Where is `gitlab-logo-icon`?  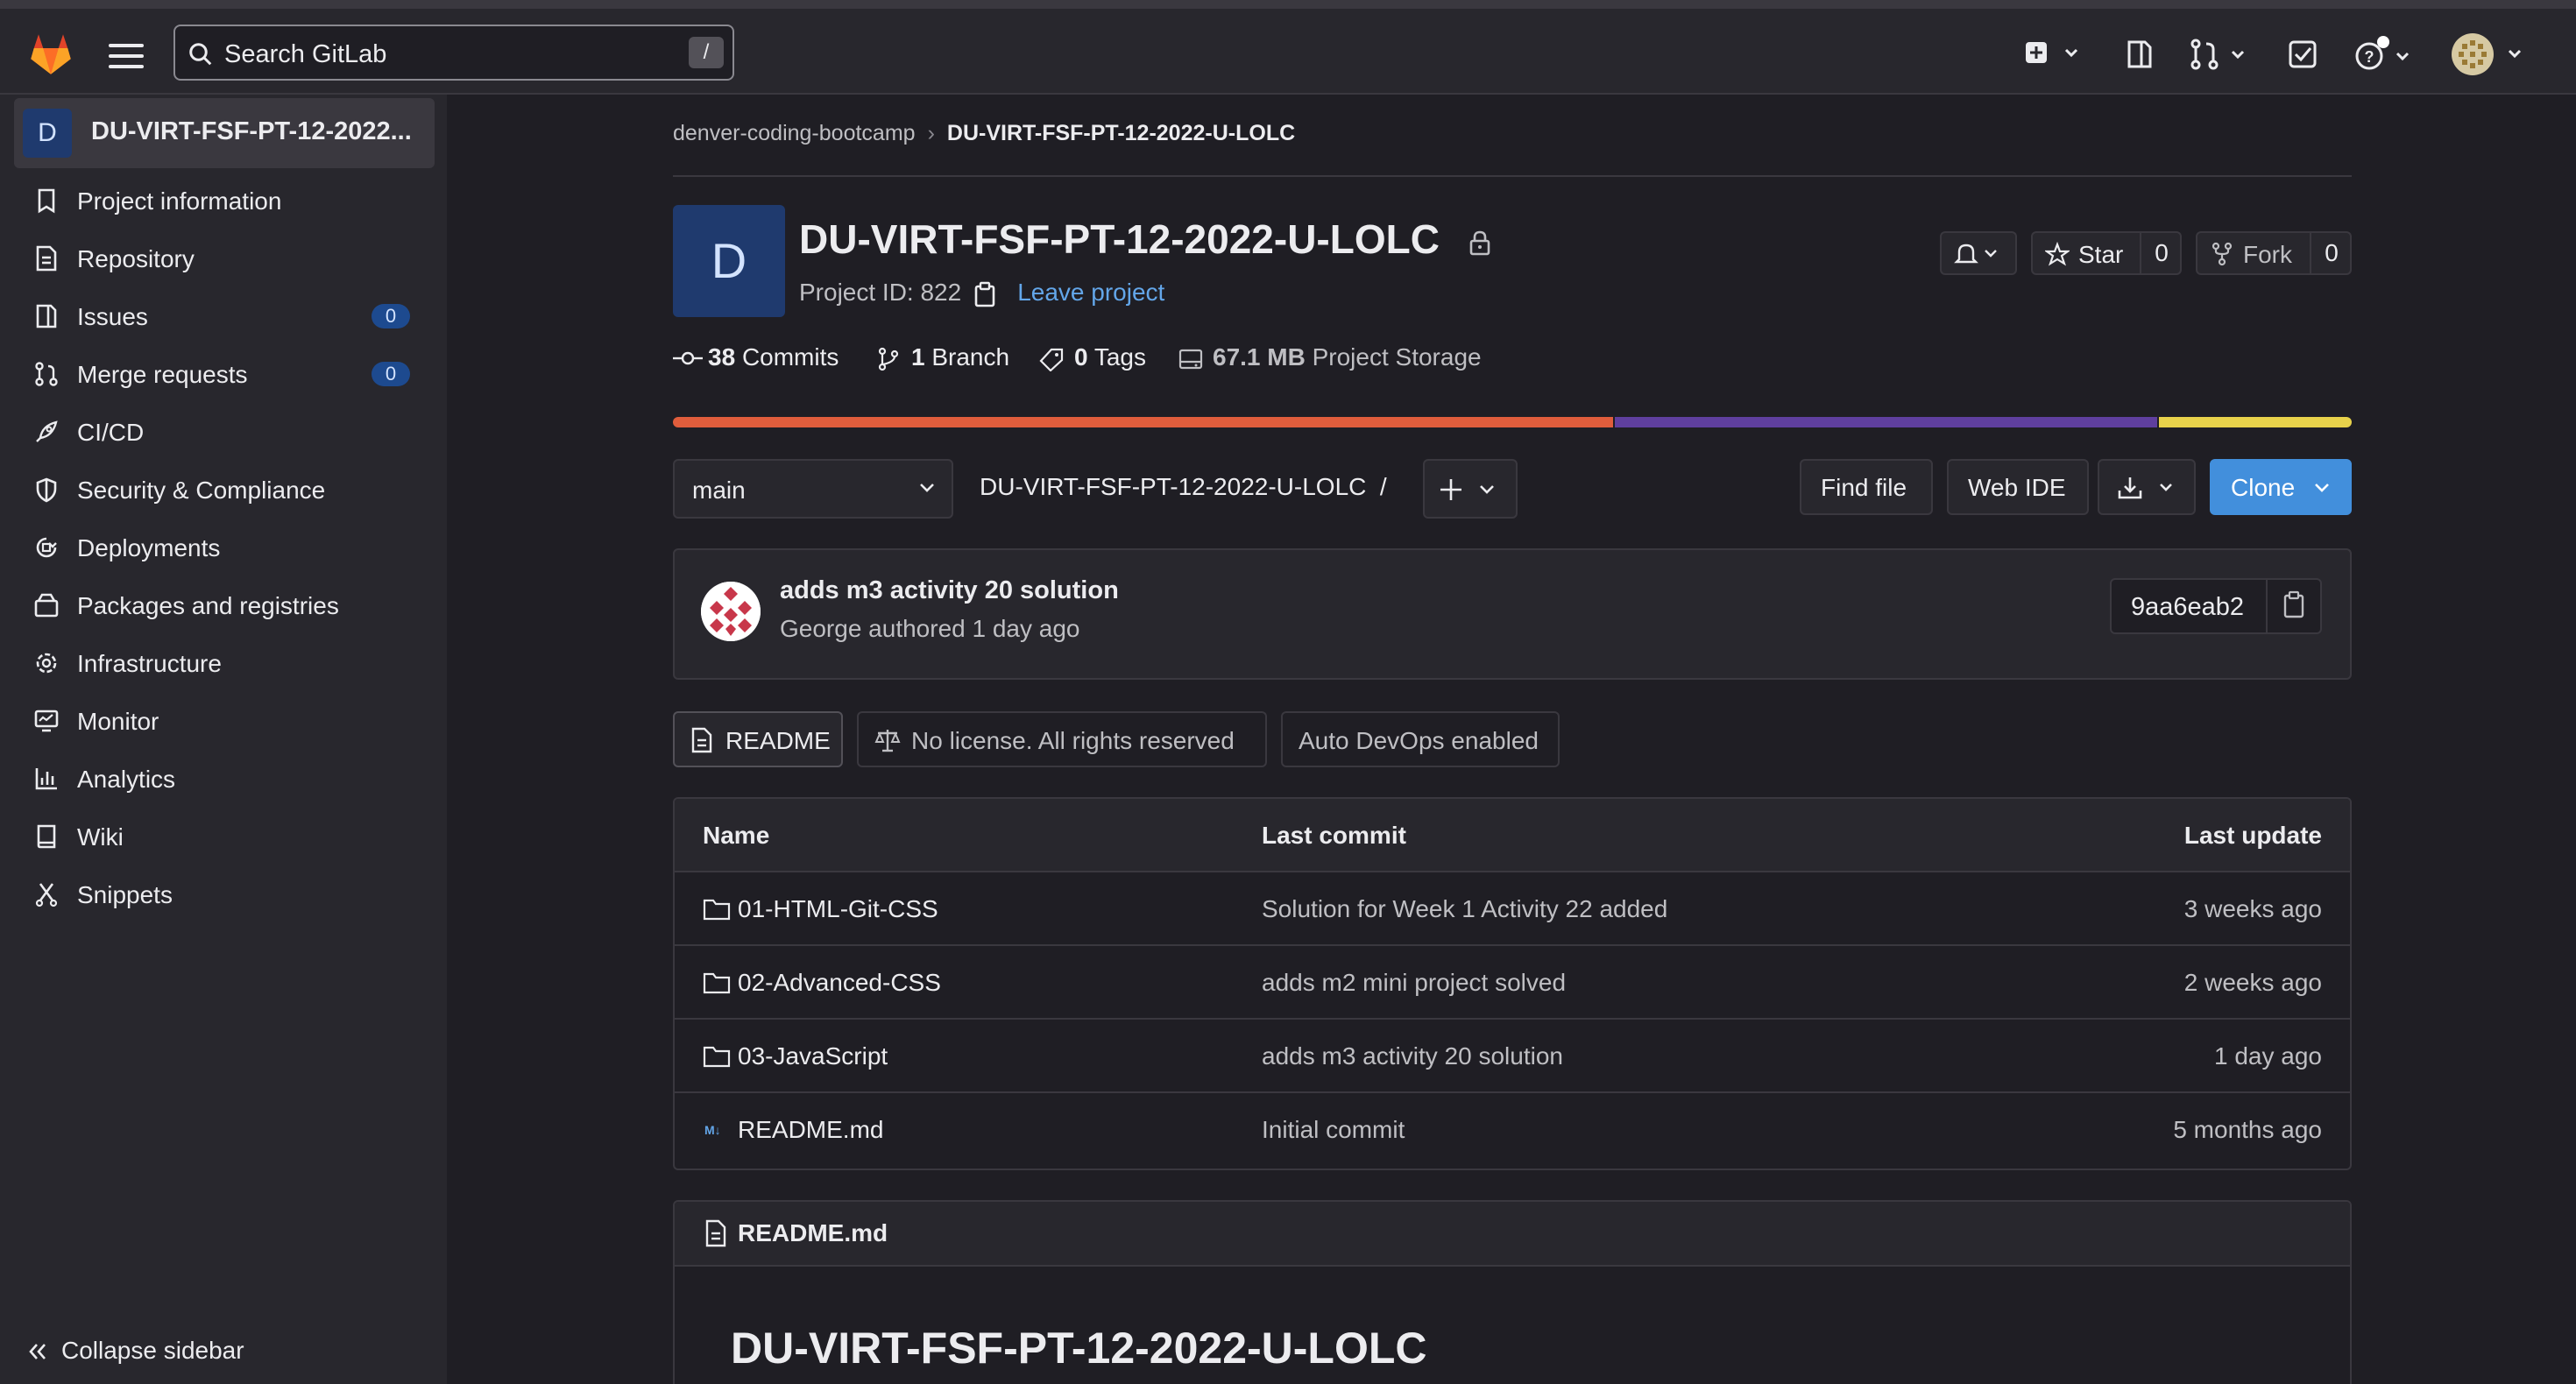
gitlab-logo-icon is located at coordinates (50, 55).